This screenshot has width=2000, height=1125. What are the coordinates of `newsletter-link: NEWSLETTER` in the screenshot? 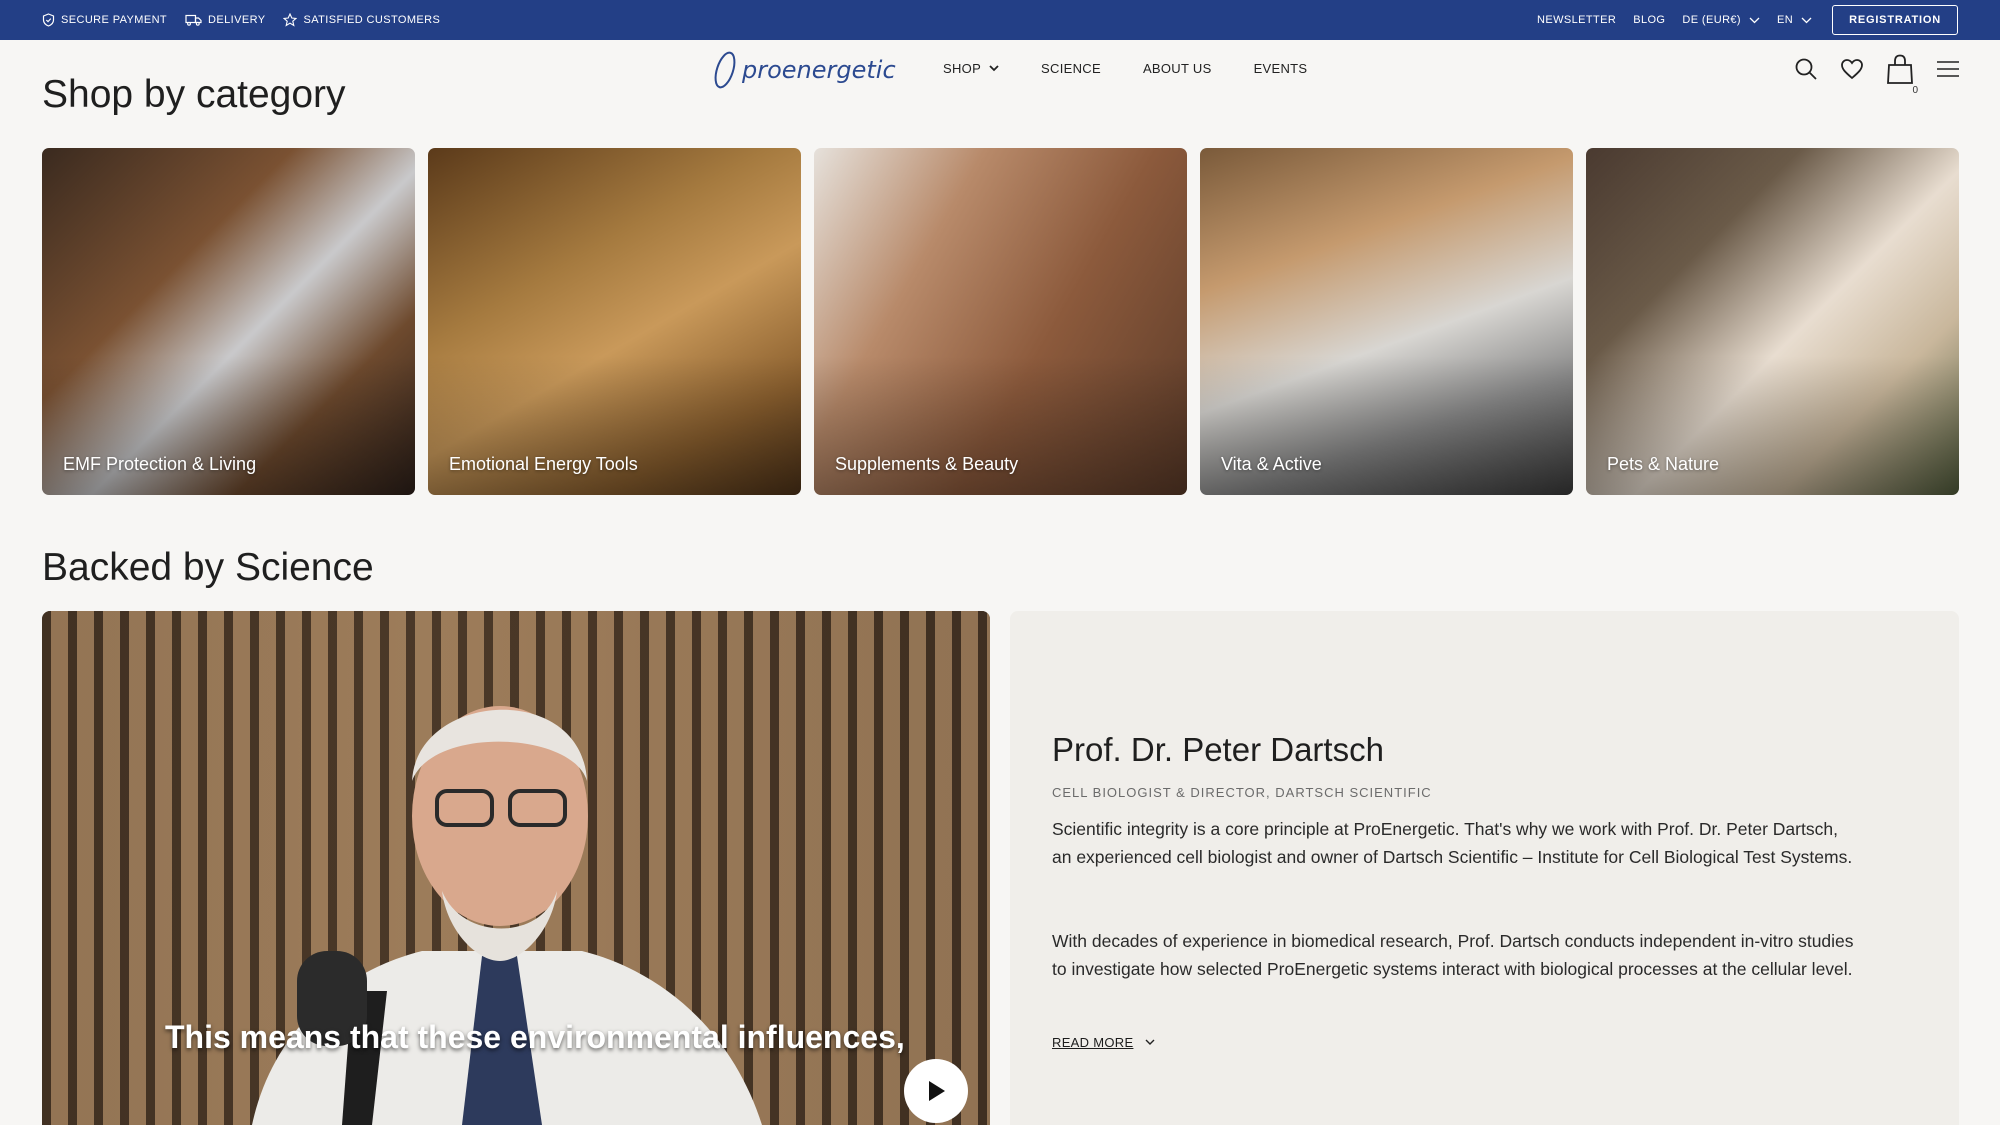 It's located at (1576, 20).